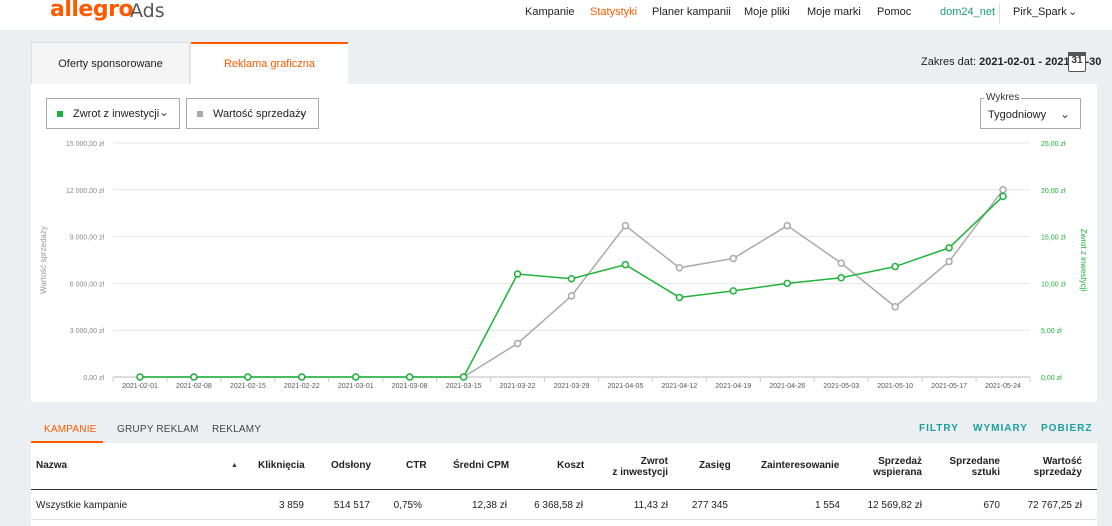 The image size is (1112, 526). What do you see at coordinates (85, 144) in the screenshot?
I see `y-tick-label-left: 15 000,00 zł` at bounding box center [85, 144].